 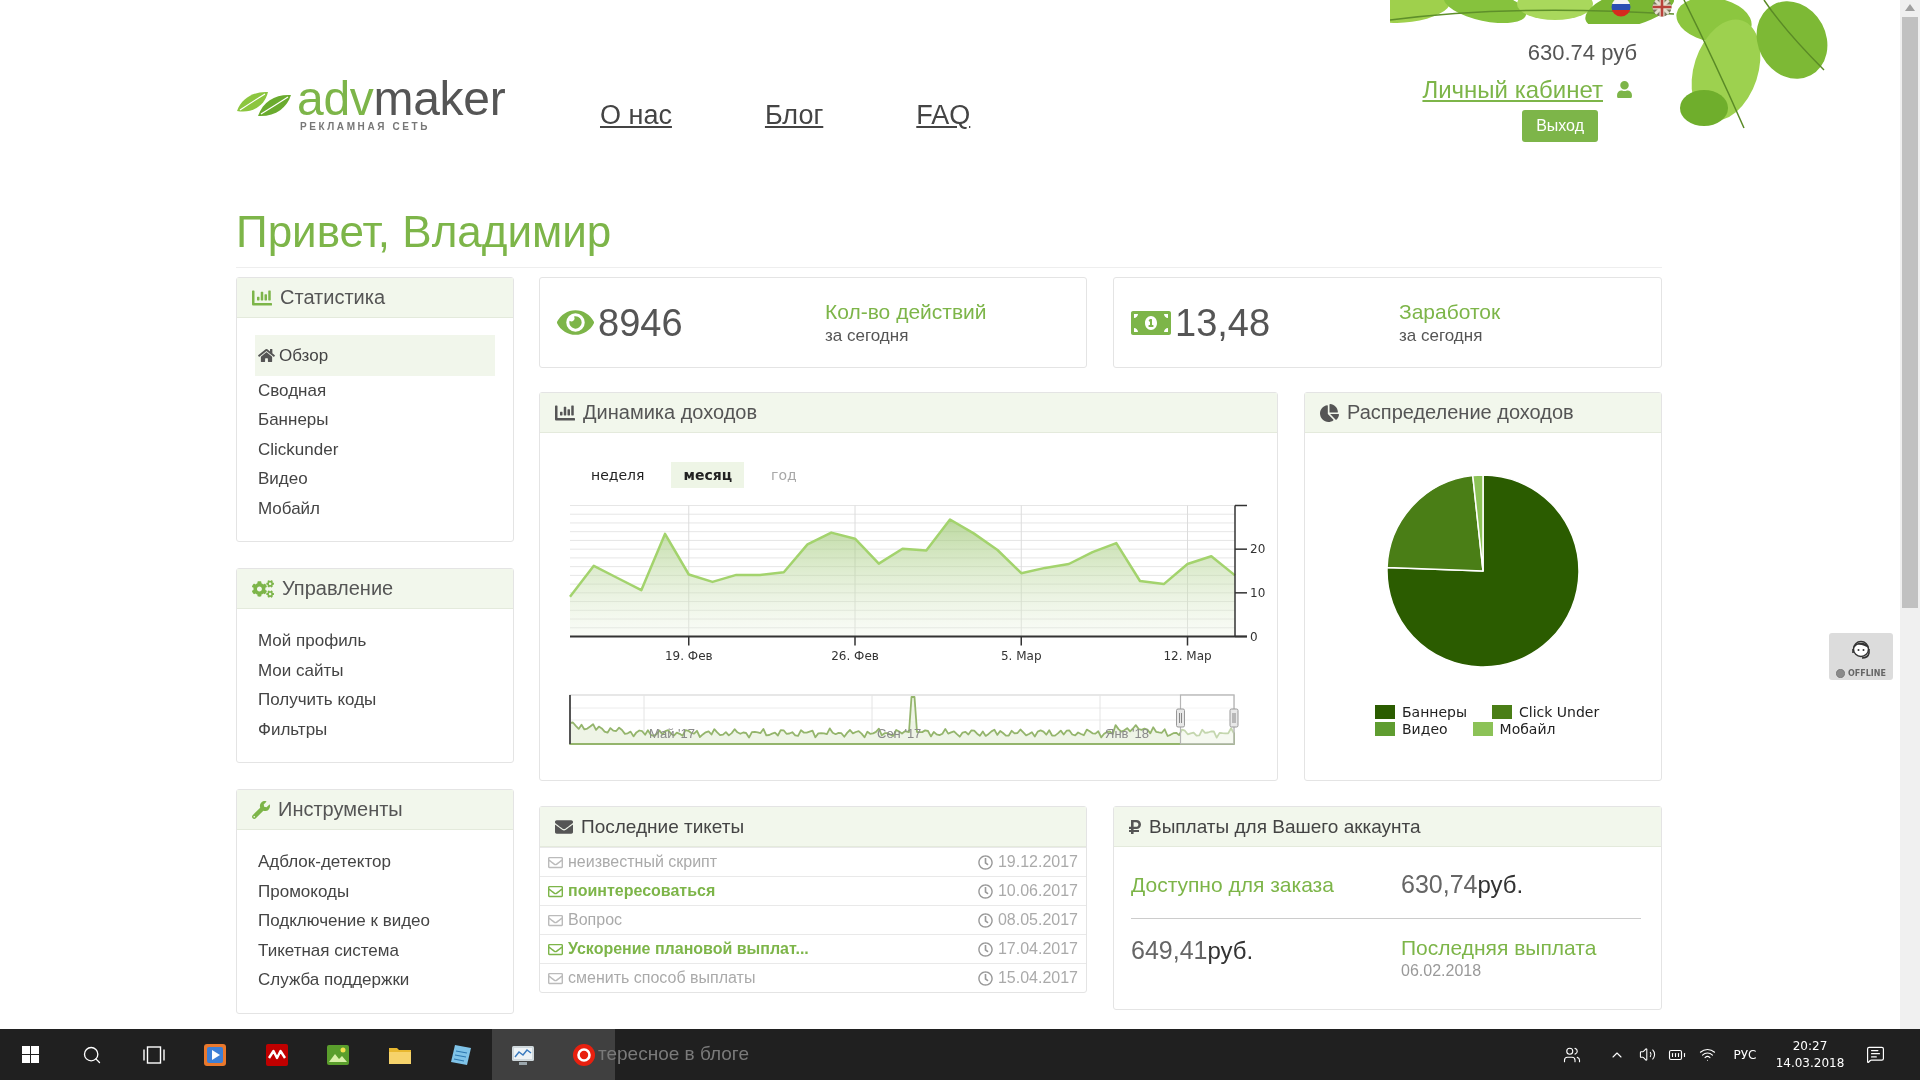 What do you see at coordinates (1258, 592) in the screenshot?
I see `y-tick-label: 10` at bounding box center [1258, 592].